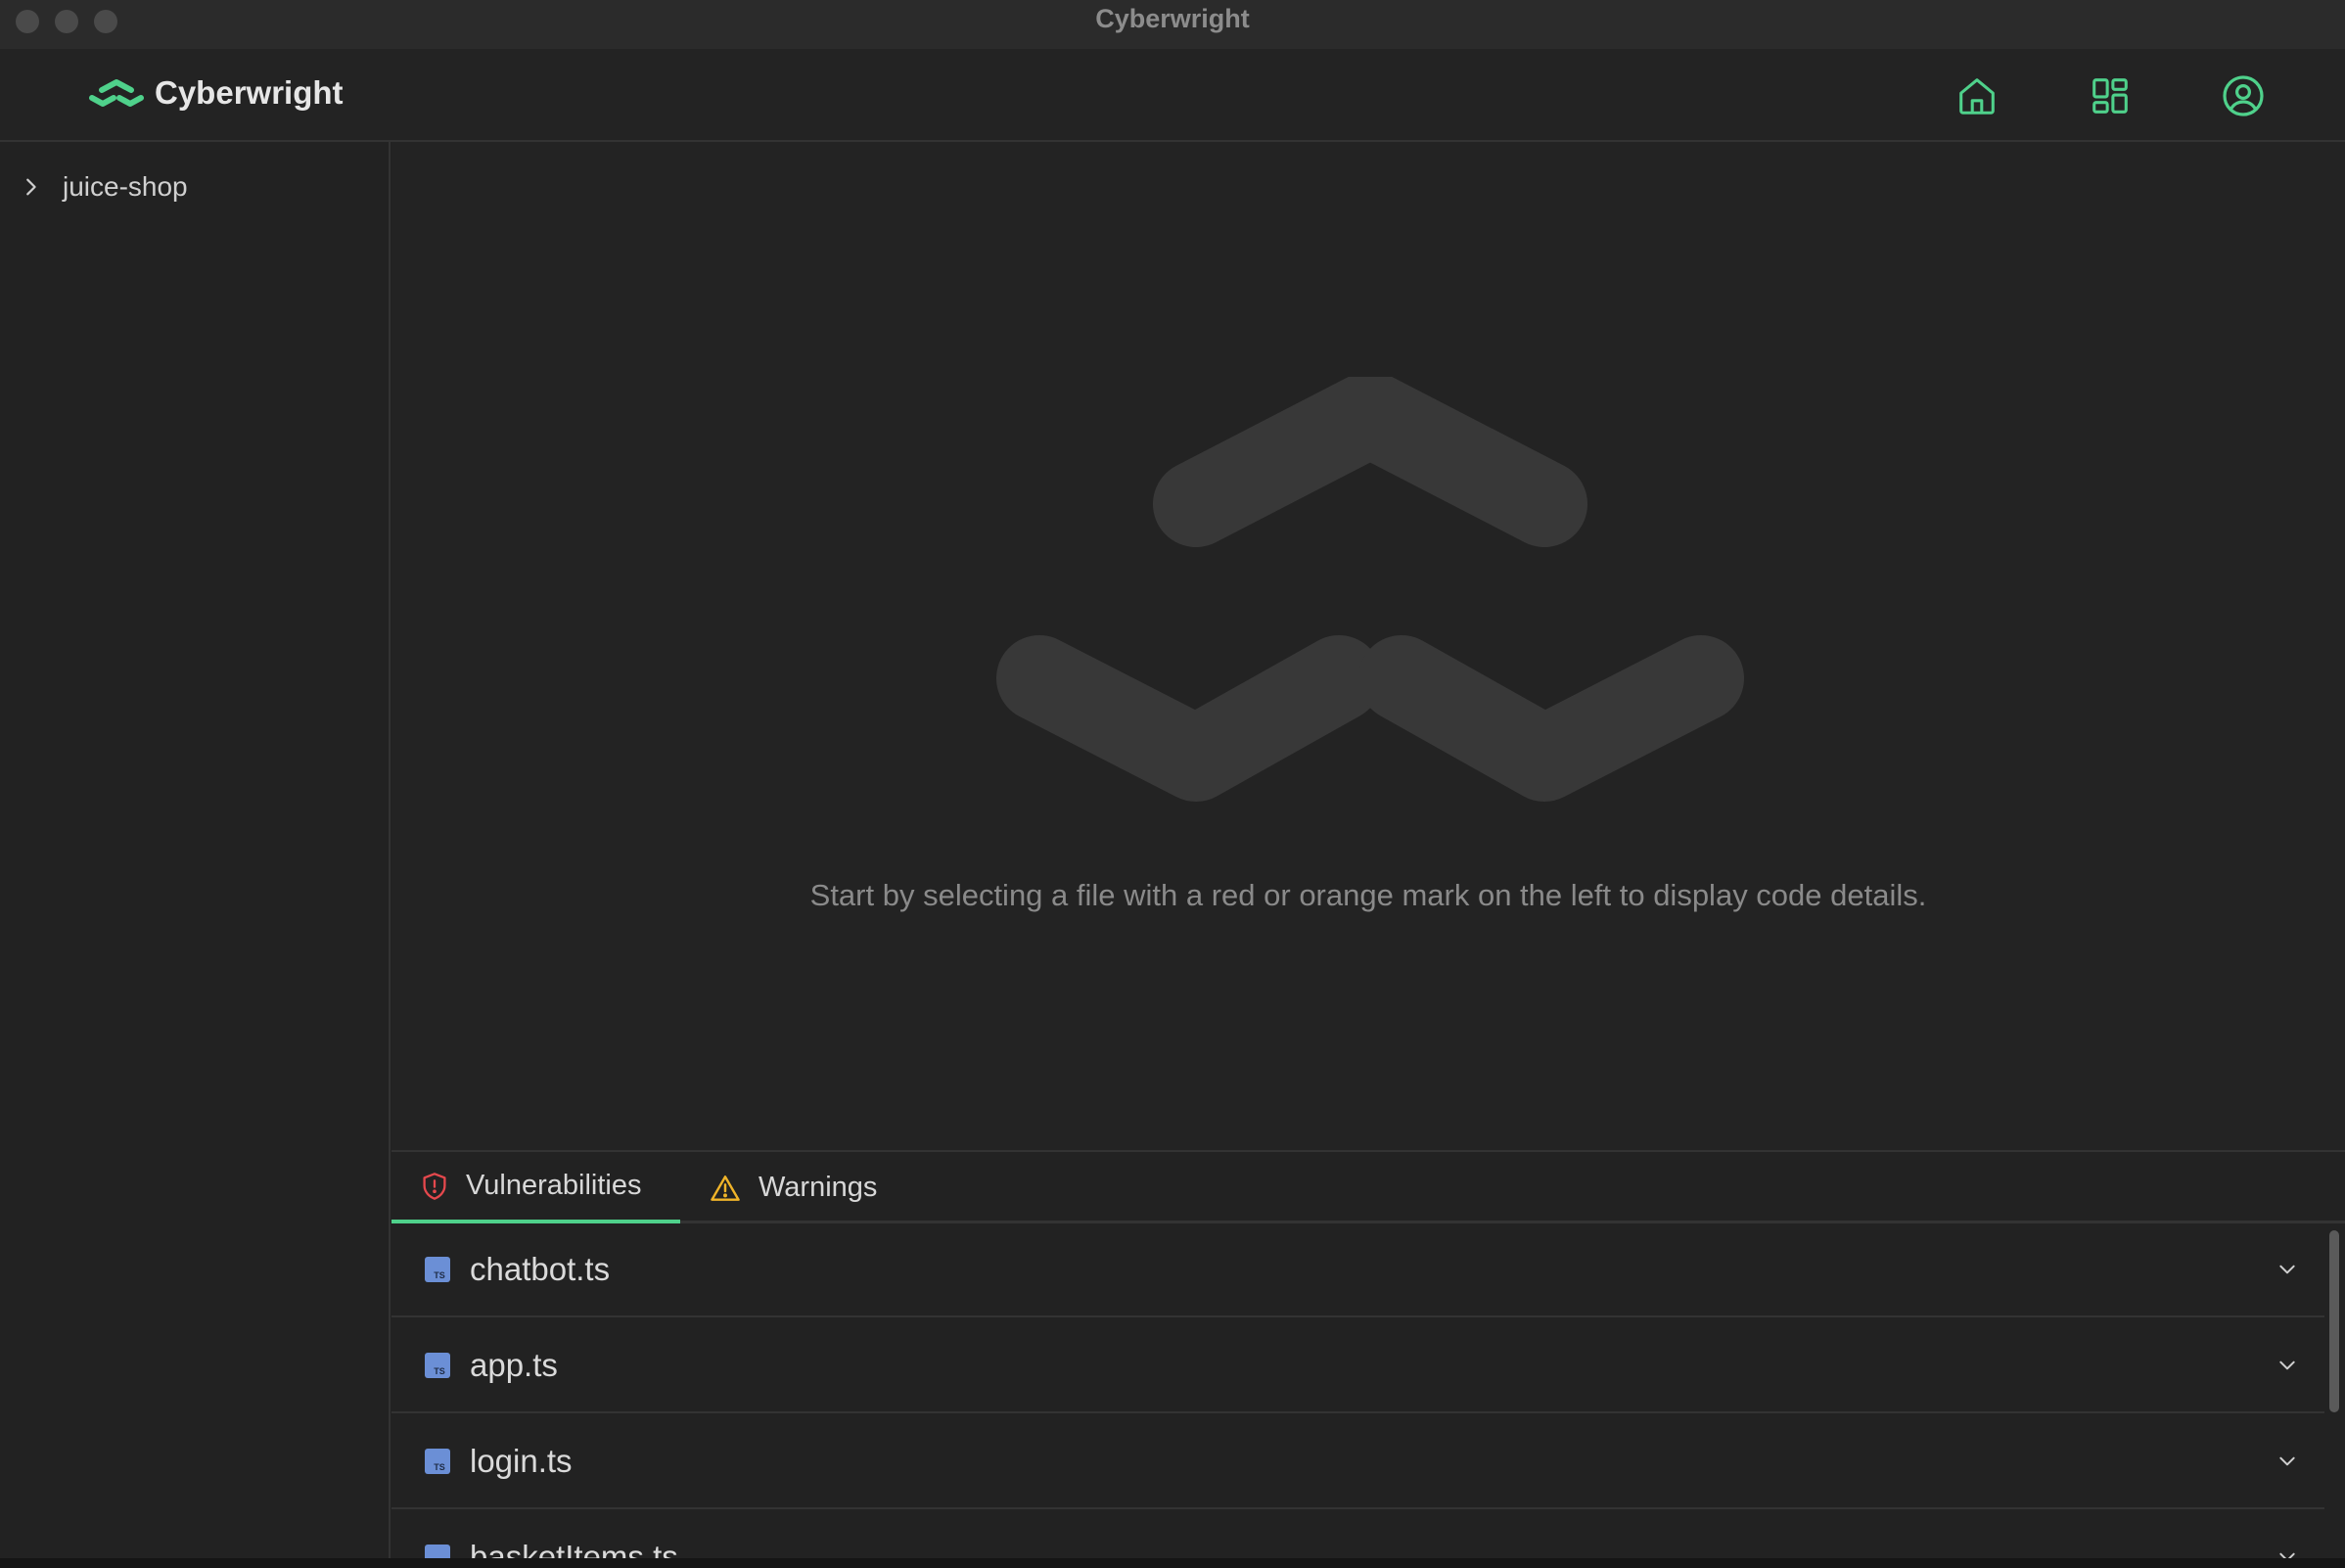  I want to click on home-button, so click(1977, 96).